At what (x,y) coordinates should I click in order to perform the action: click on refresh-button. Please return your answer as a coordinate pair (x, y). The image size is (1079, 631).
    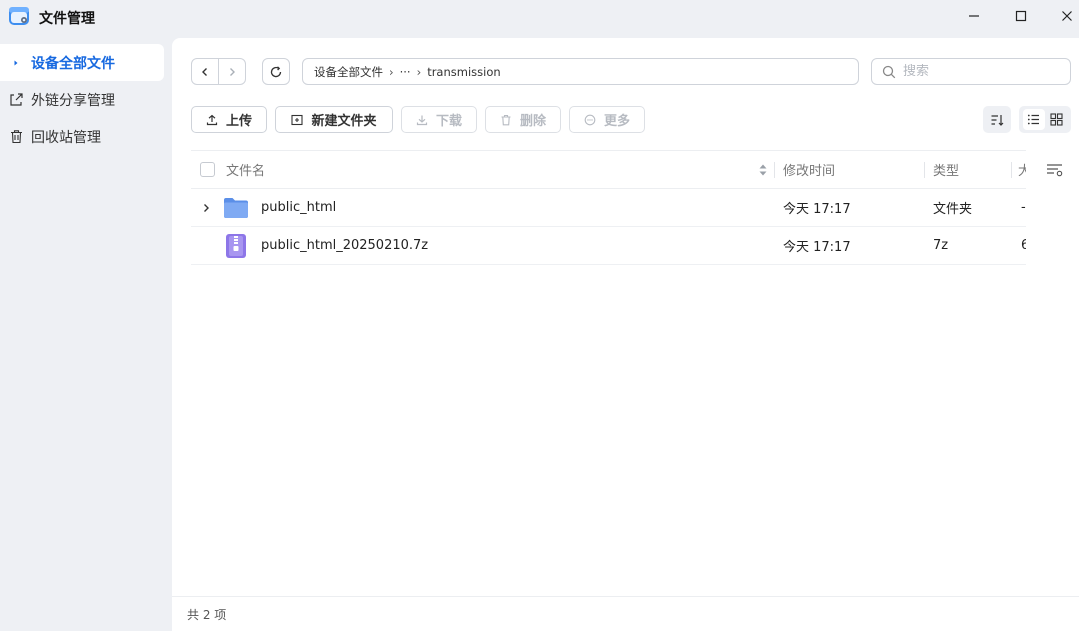
    Looking at the image, I should click on (276, 71).